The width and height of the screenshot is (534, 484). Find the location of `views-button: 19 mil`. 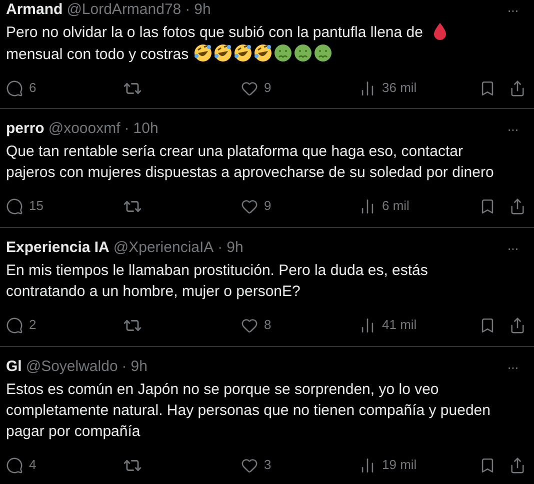

views-button: 19 mil is located at coordinates (419, 465).